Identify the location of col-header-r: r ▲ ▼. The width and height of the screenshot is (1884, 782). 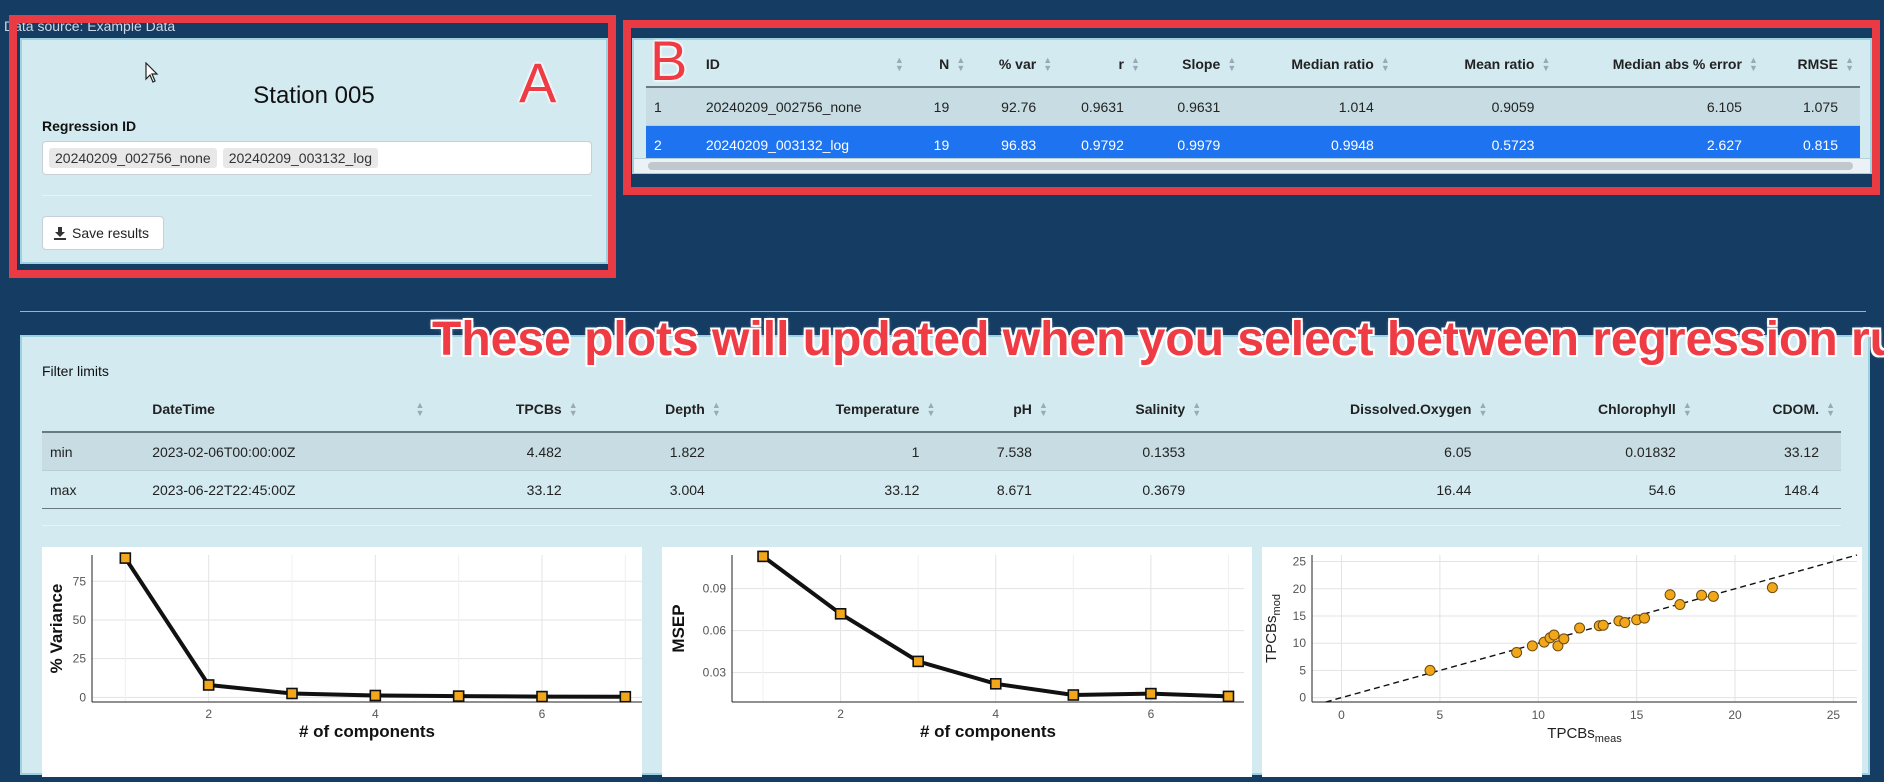
(1102, 65).